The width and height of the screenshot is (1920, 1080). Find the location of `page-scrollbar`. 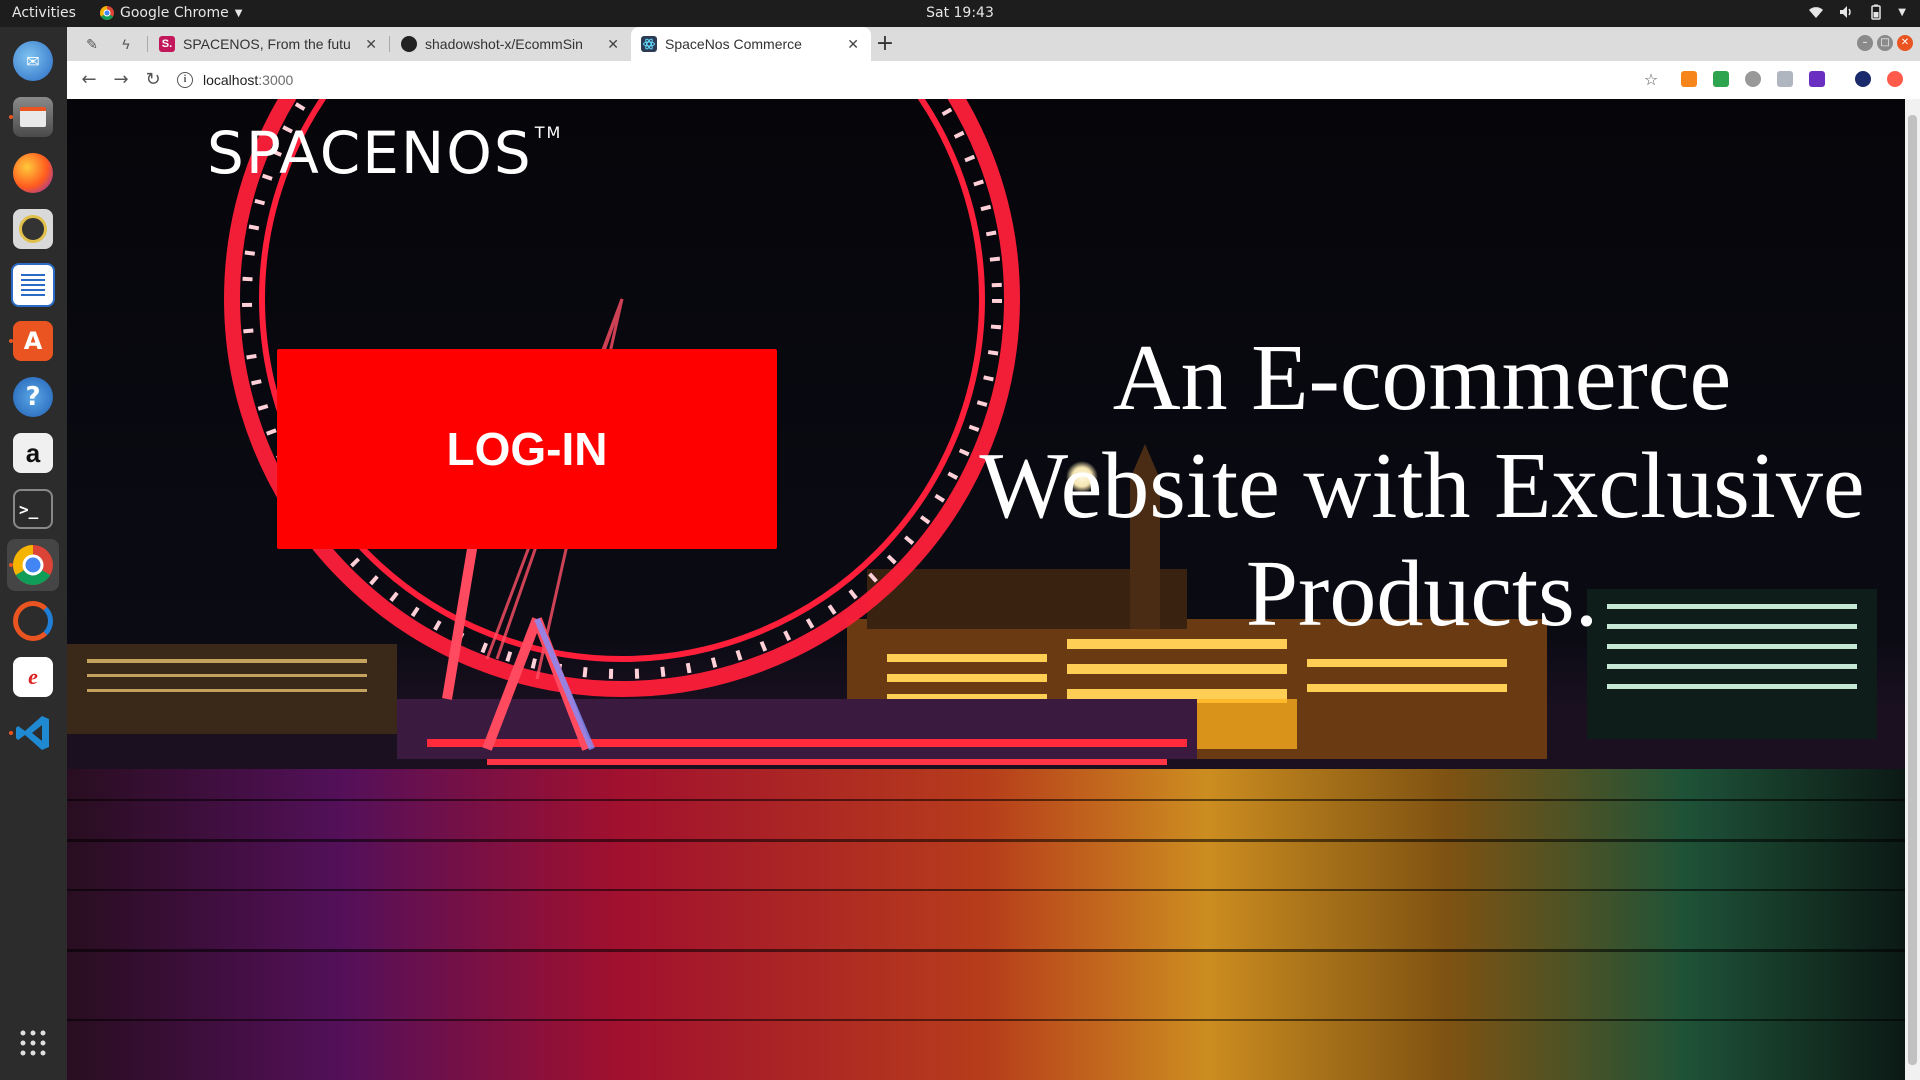

page-scrollbar is located at coordinates (1912, 589).